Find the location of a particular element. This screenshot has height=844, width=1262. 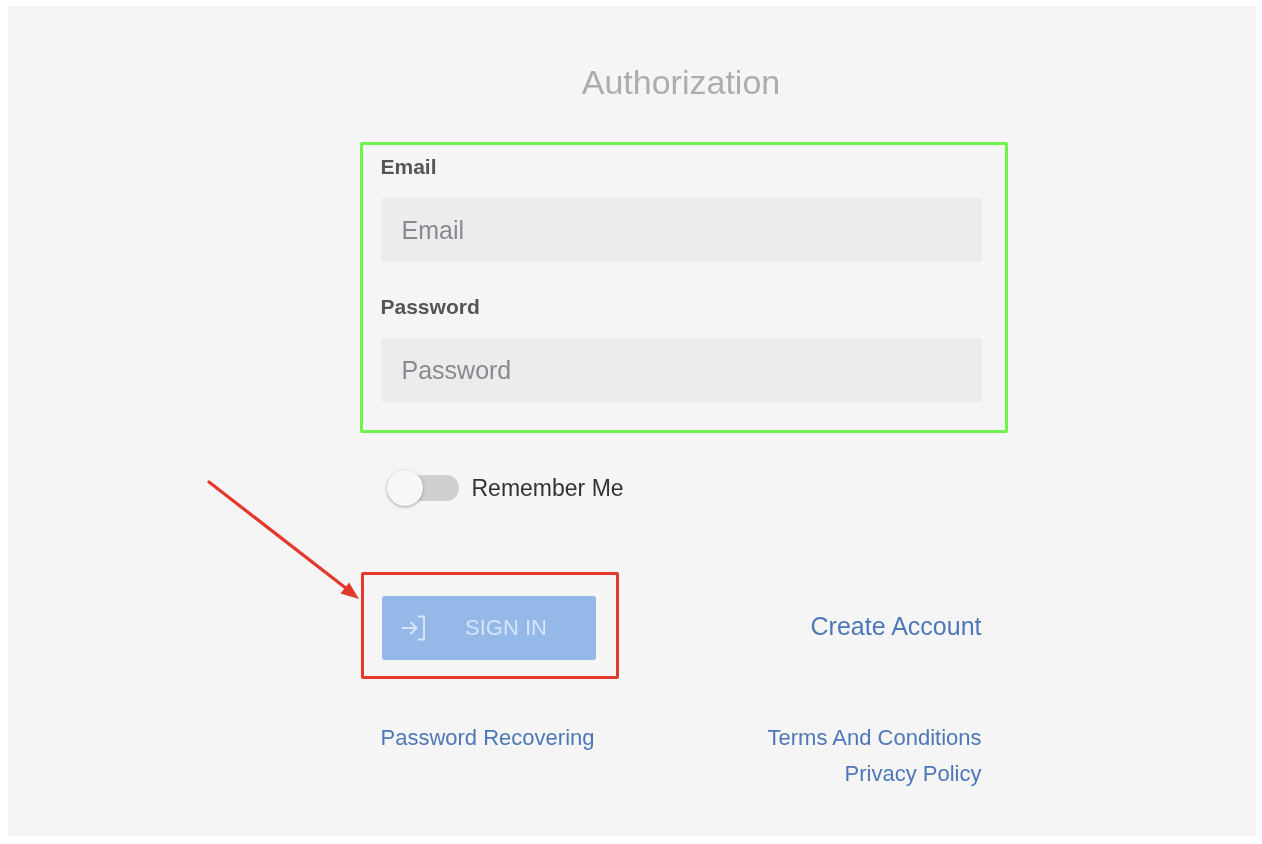

remember-label: Remember Me is located at coordinates (547, 488).